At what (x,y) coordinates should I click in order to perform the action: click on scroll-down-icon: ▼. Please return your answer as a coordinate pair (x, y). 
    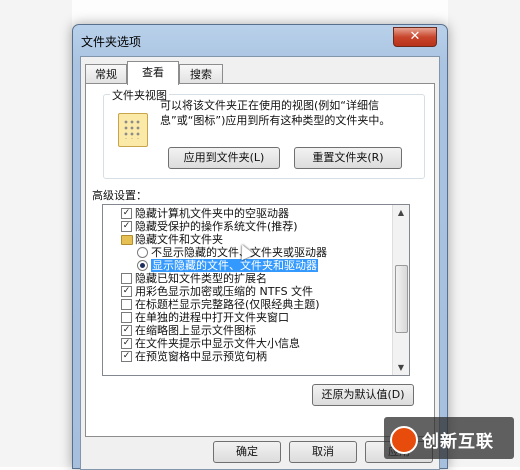
    Looking at the image, I should click on (401, 367).